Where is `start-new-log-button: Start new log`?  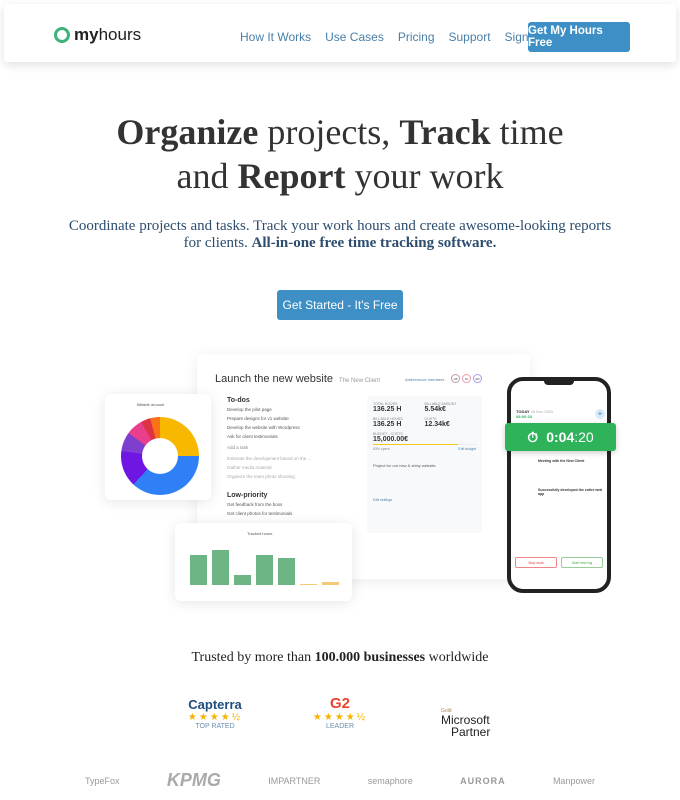
start-new-log-button: Start new log is located at coordinates (582, 562).